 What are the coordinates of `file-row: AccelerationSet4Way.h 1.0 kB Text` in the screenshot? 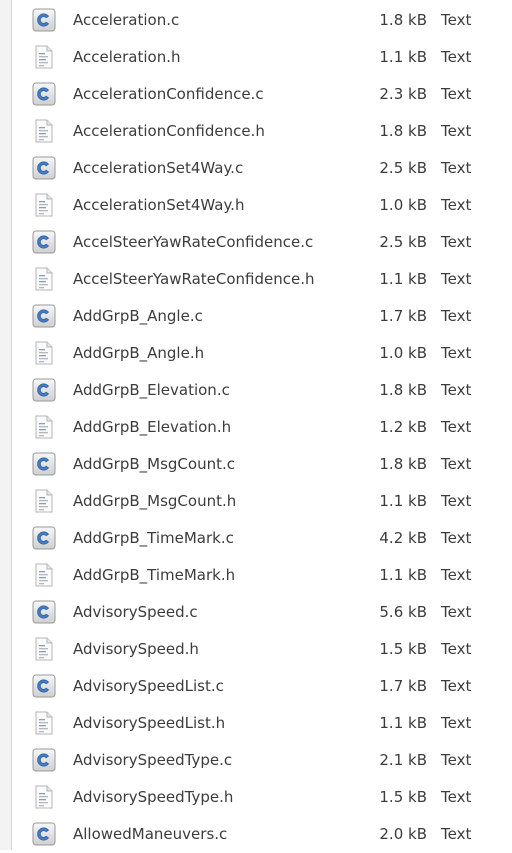 It's located at (262, 205).